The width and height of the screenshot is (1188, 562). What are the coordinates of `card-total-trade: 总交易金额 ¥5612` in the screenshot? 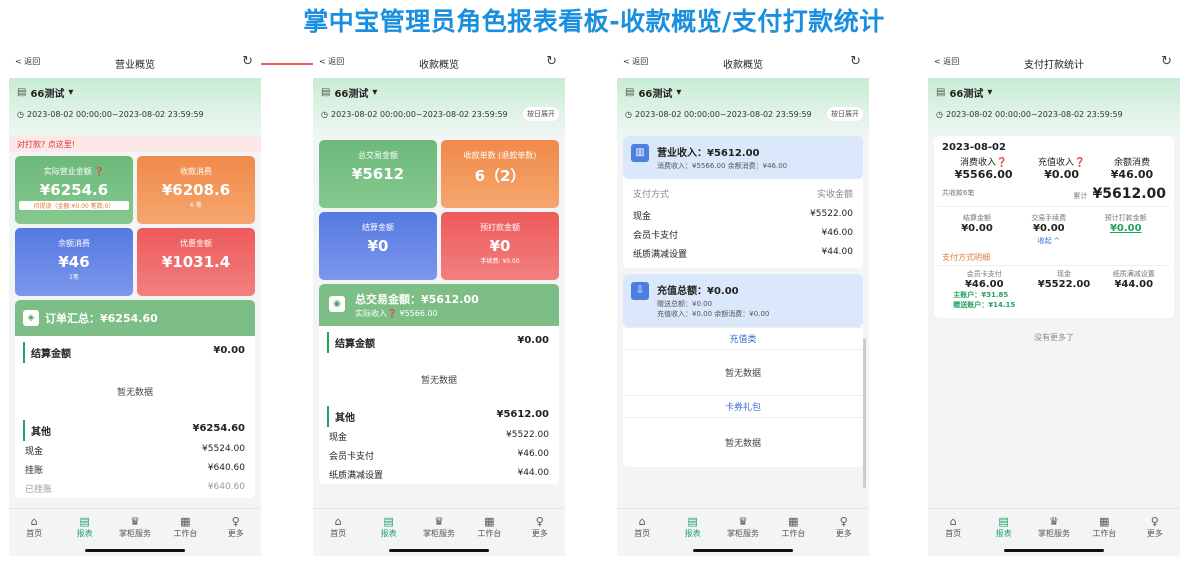 It's located at (378, 174).